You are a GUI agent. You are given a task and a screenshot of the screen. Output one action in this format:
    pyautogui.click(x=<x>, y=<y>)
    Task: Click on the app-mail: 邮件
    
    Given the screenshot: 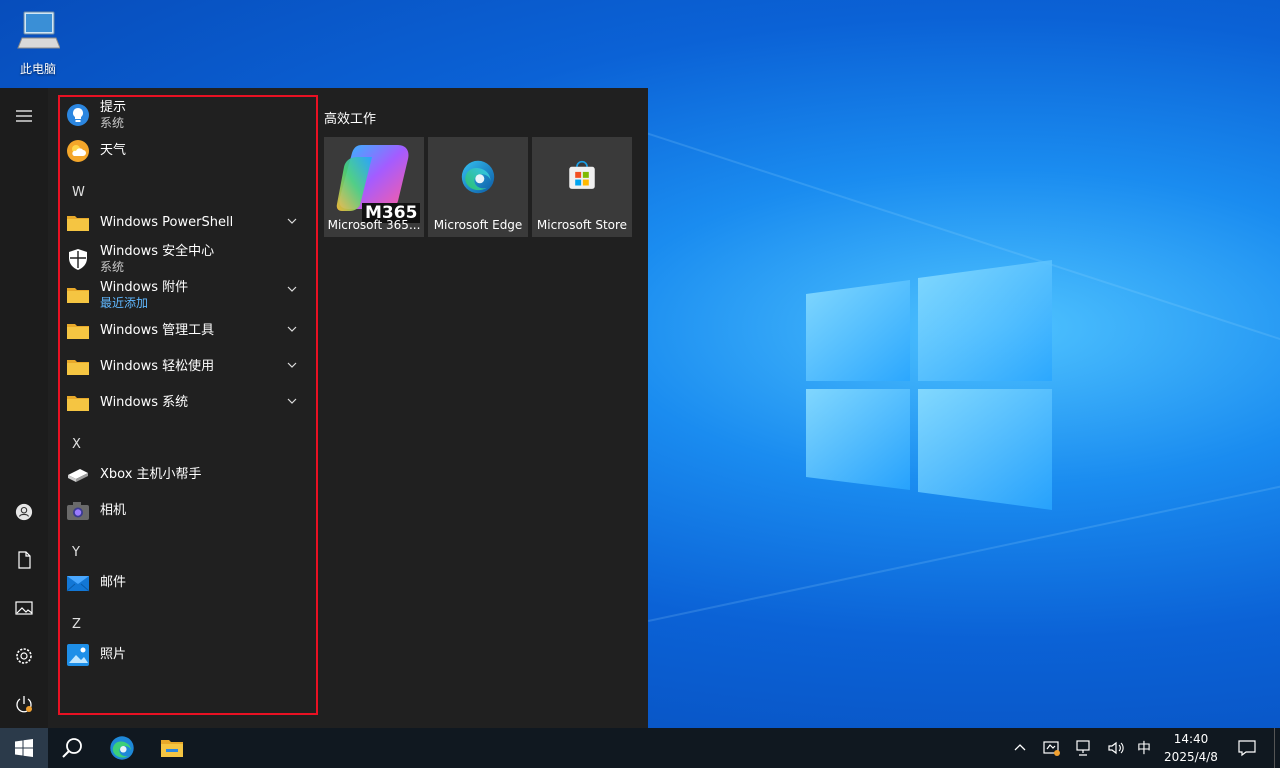 What is the action you would take?
    pyautogui.click(x=189, y=583)
    